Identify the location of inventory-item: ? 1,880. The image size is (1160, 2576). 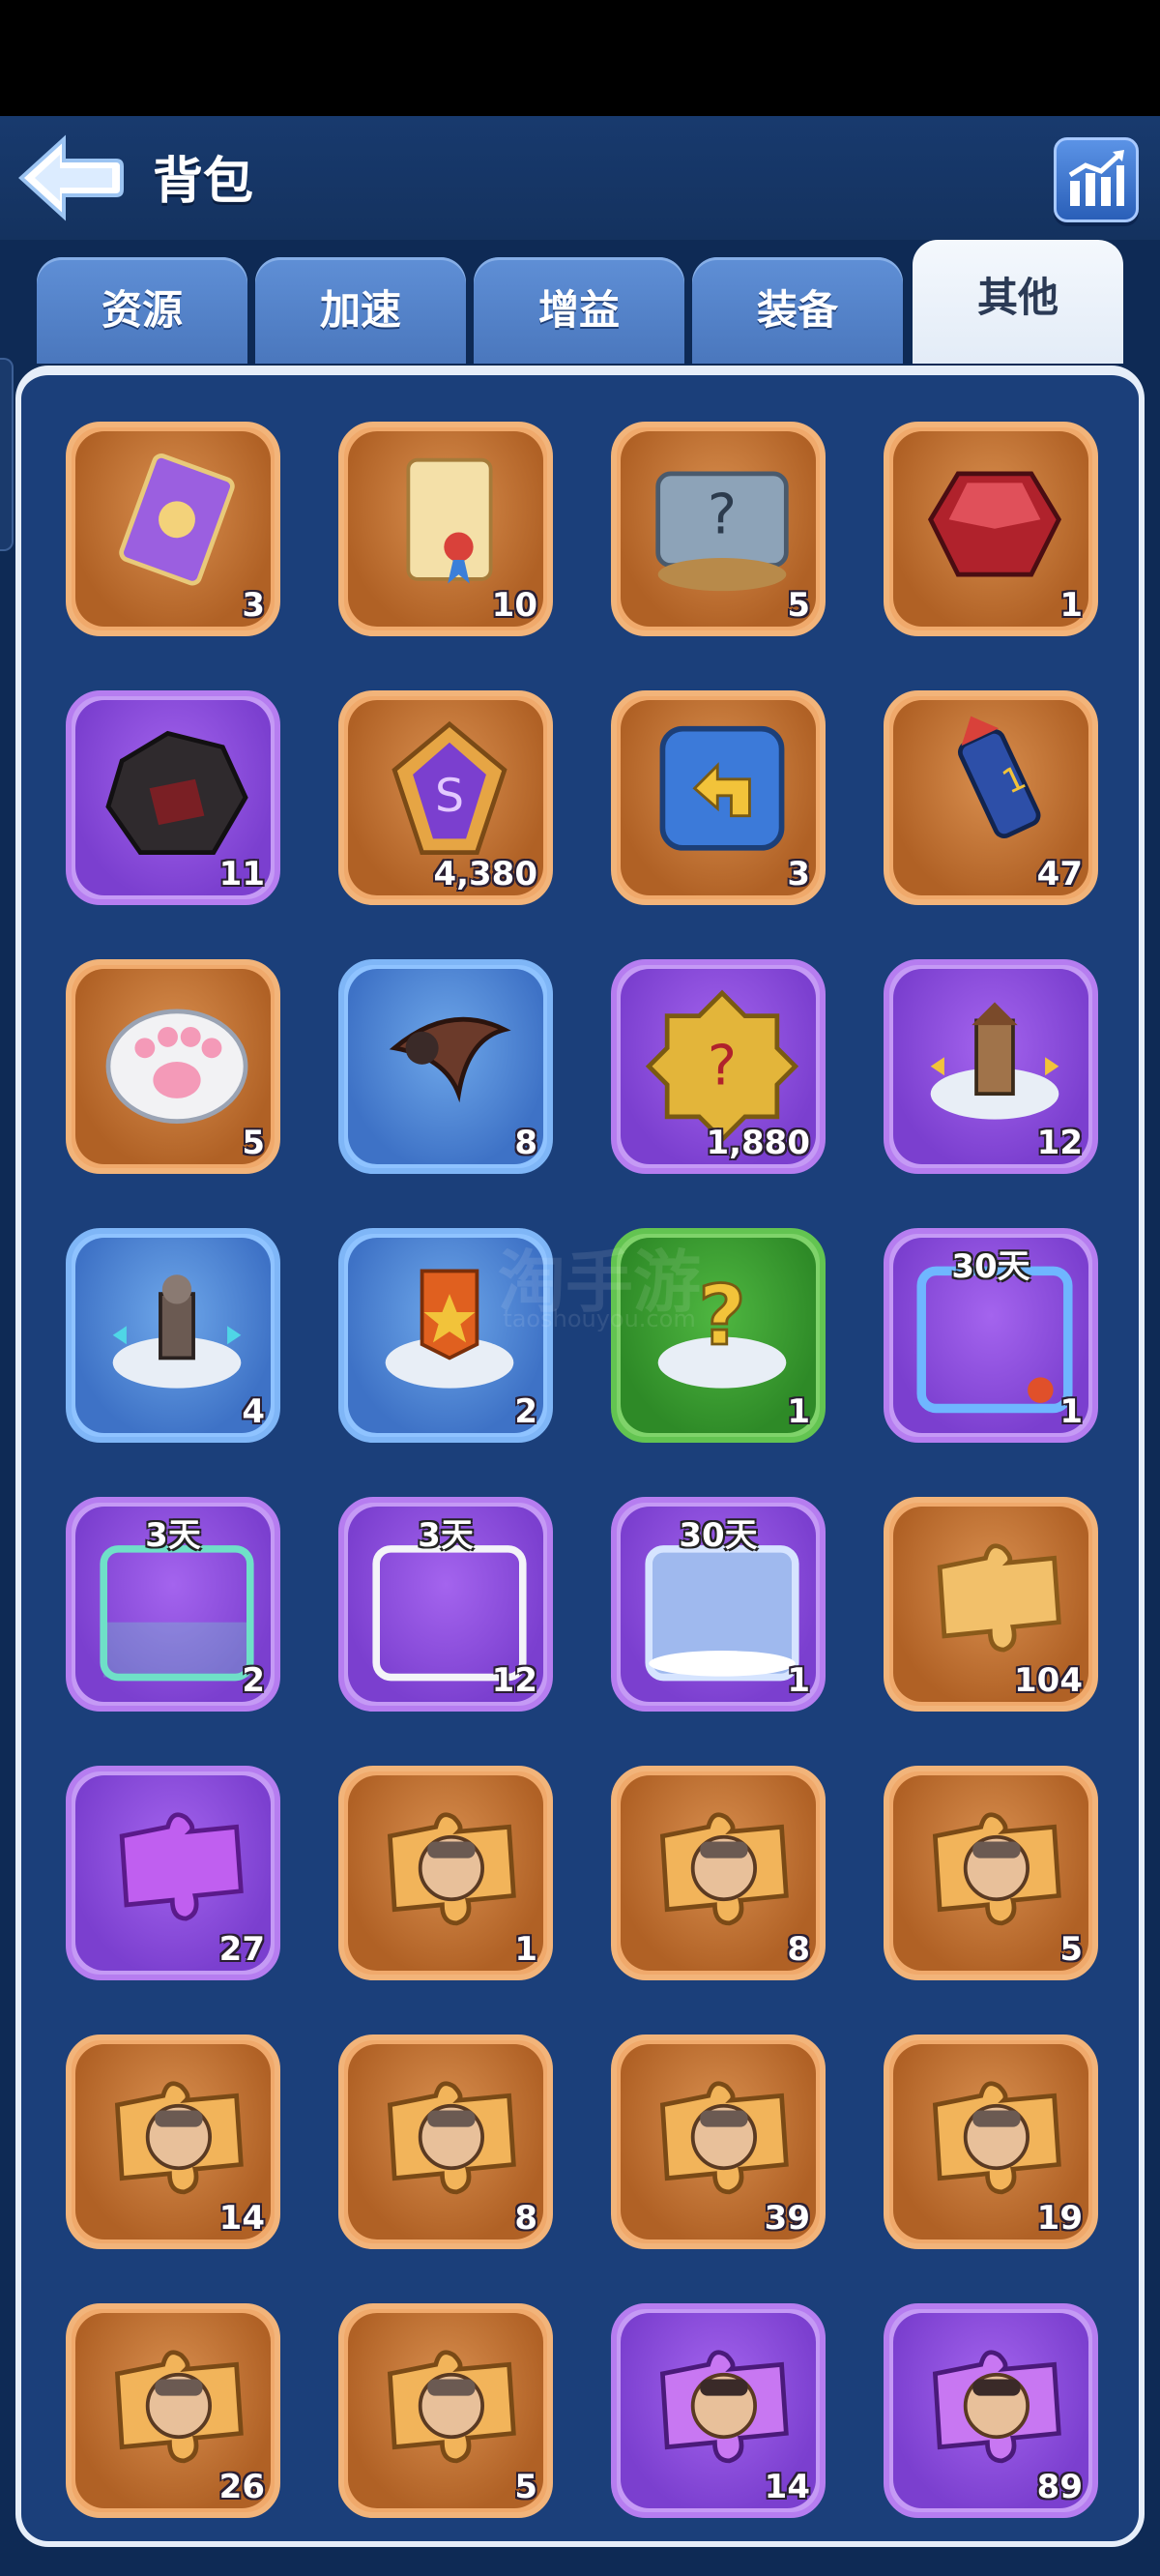
(719, 1066).